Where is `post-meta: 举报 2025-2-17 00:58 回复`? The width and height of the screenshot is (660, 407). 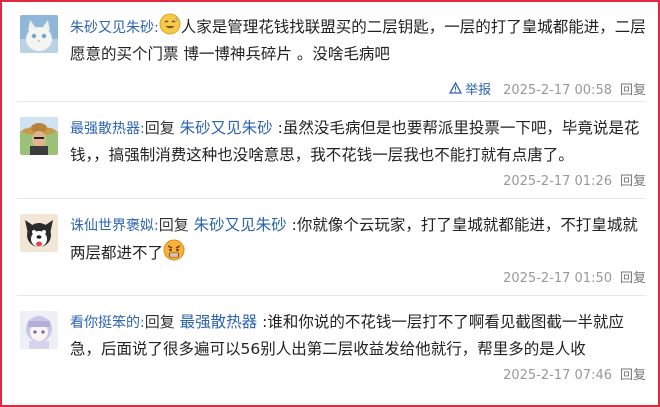 post-meta: 举报 2025-2-17 00:58 回复 is located at coordinates (543, 88).